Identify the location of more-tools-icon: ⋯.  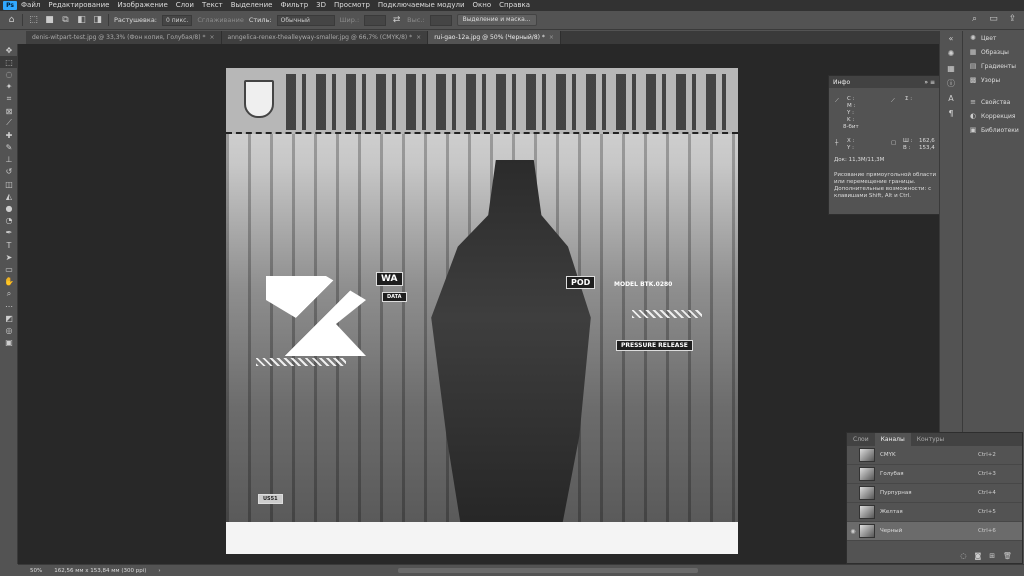
(9, 306).